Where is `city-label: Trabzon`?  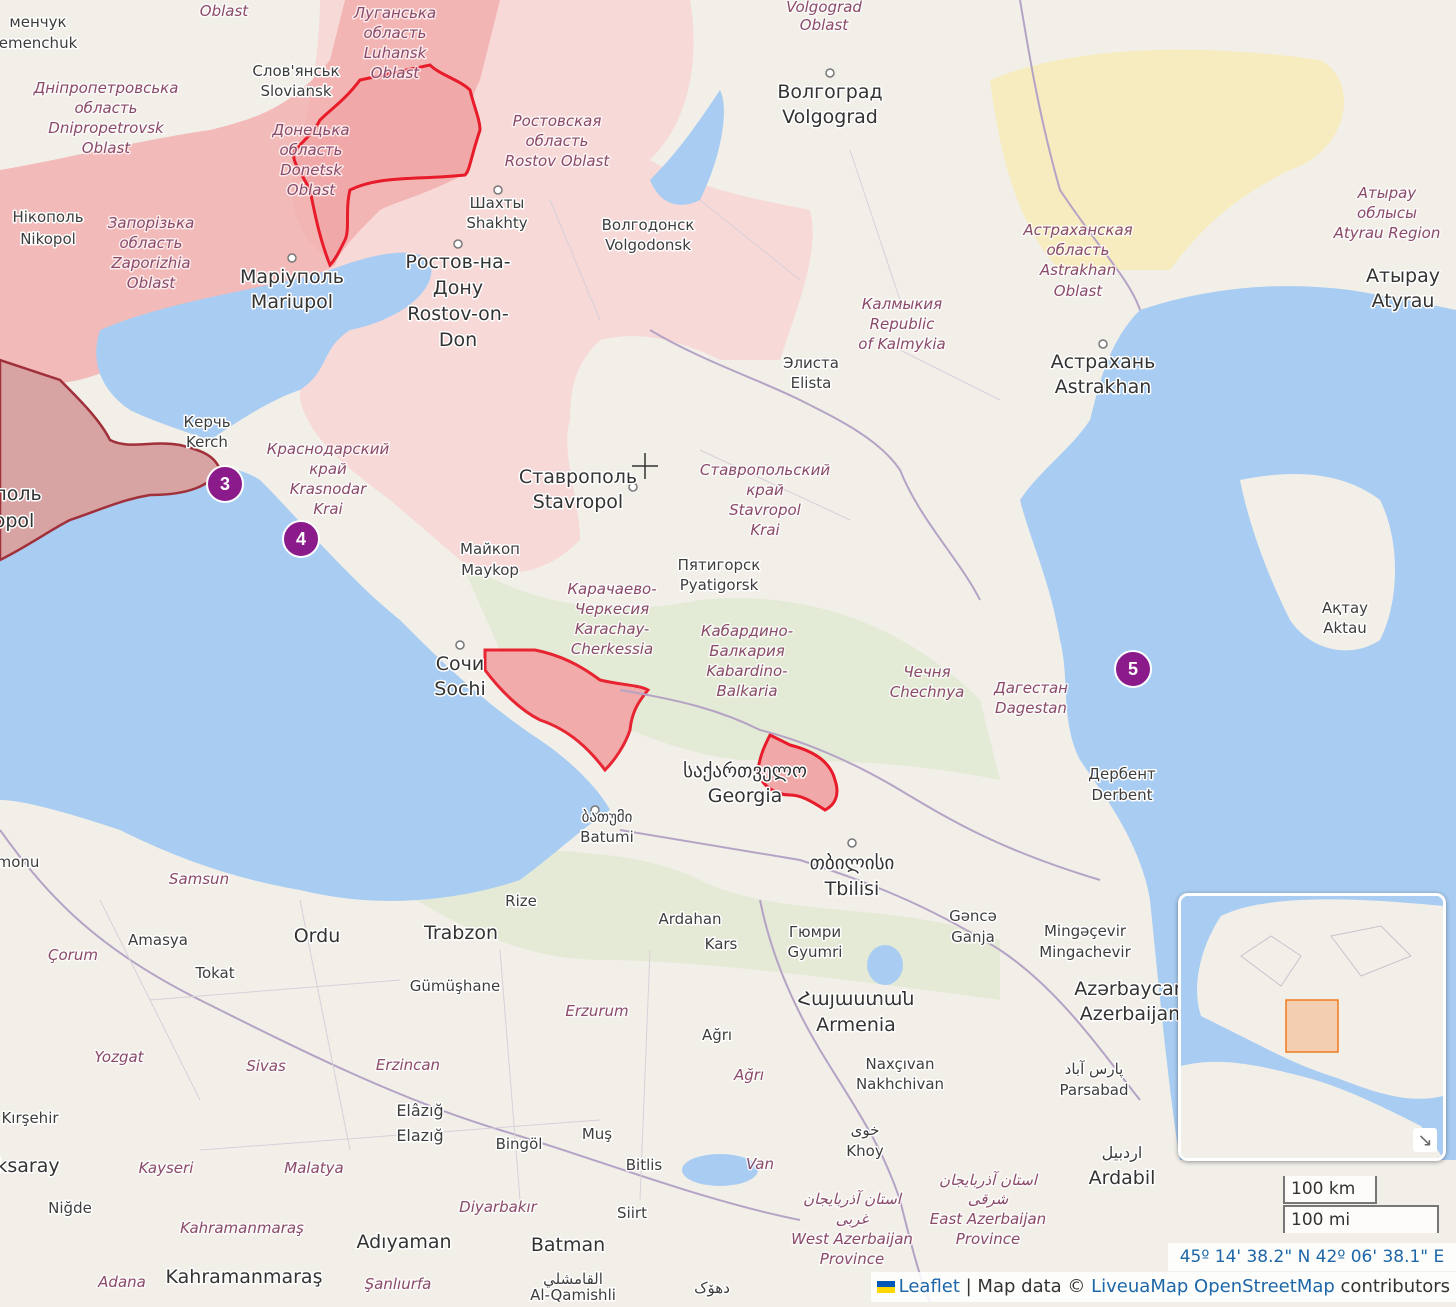
city-label: Trabzon is located at coordinates (460, 933).